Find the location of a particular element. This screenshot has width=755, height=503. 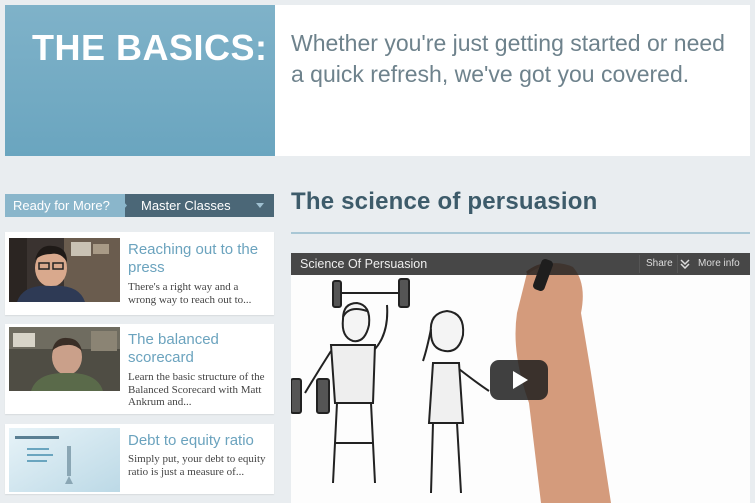

play-icon is located at coordinates (520, 380).